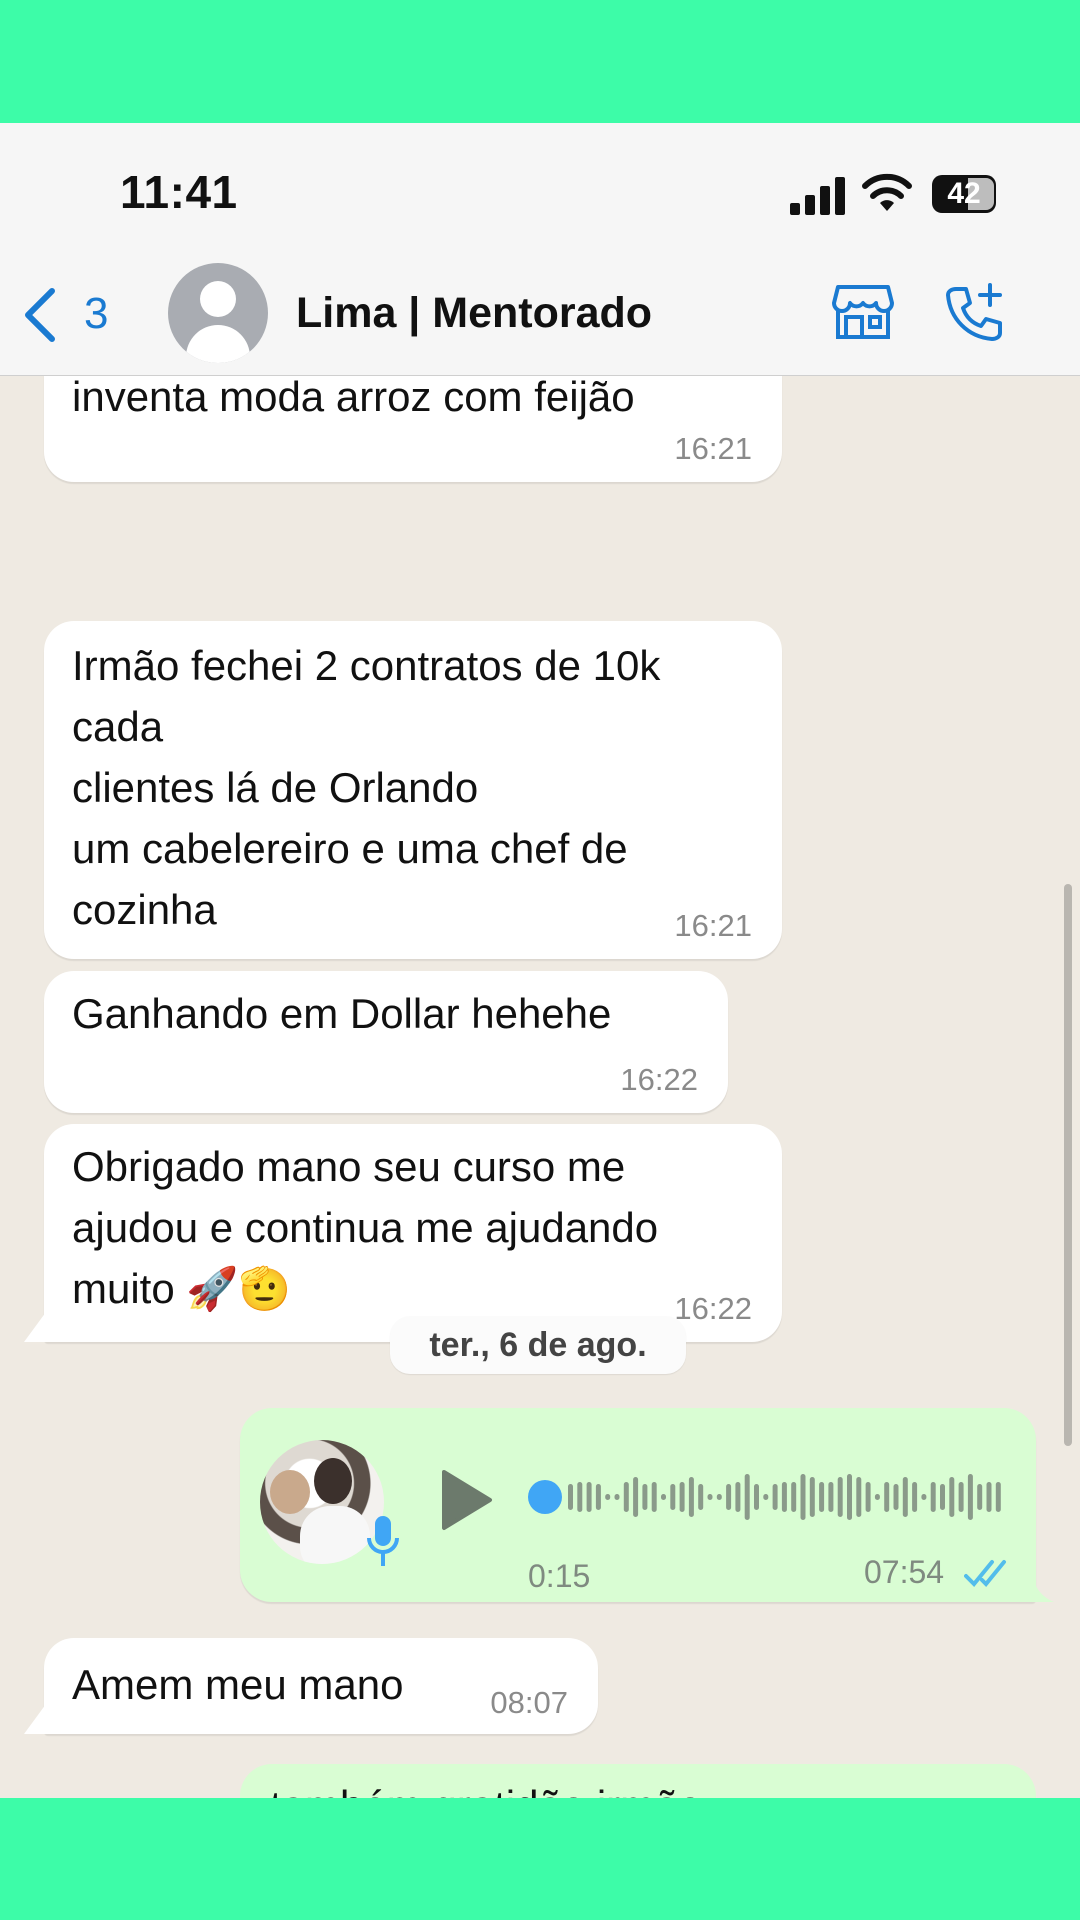  I want to click on scrollbar, so click(1068, 1165).